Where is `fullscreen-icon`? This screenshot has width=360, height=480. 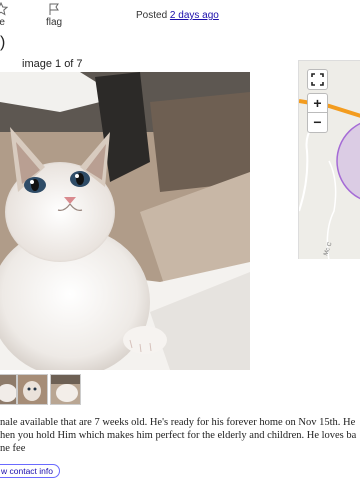 fullscreen-icon is located at coordinates (317, 79).